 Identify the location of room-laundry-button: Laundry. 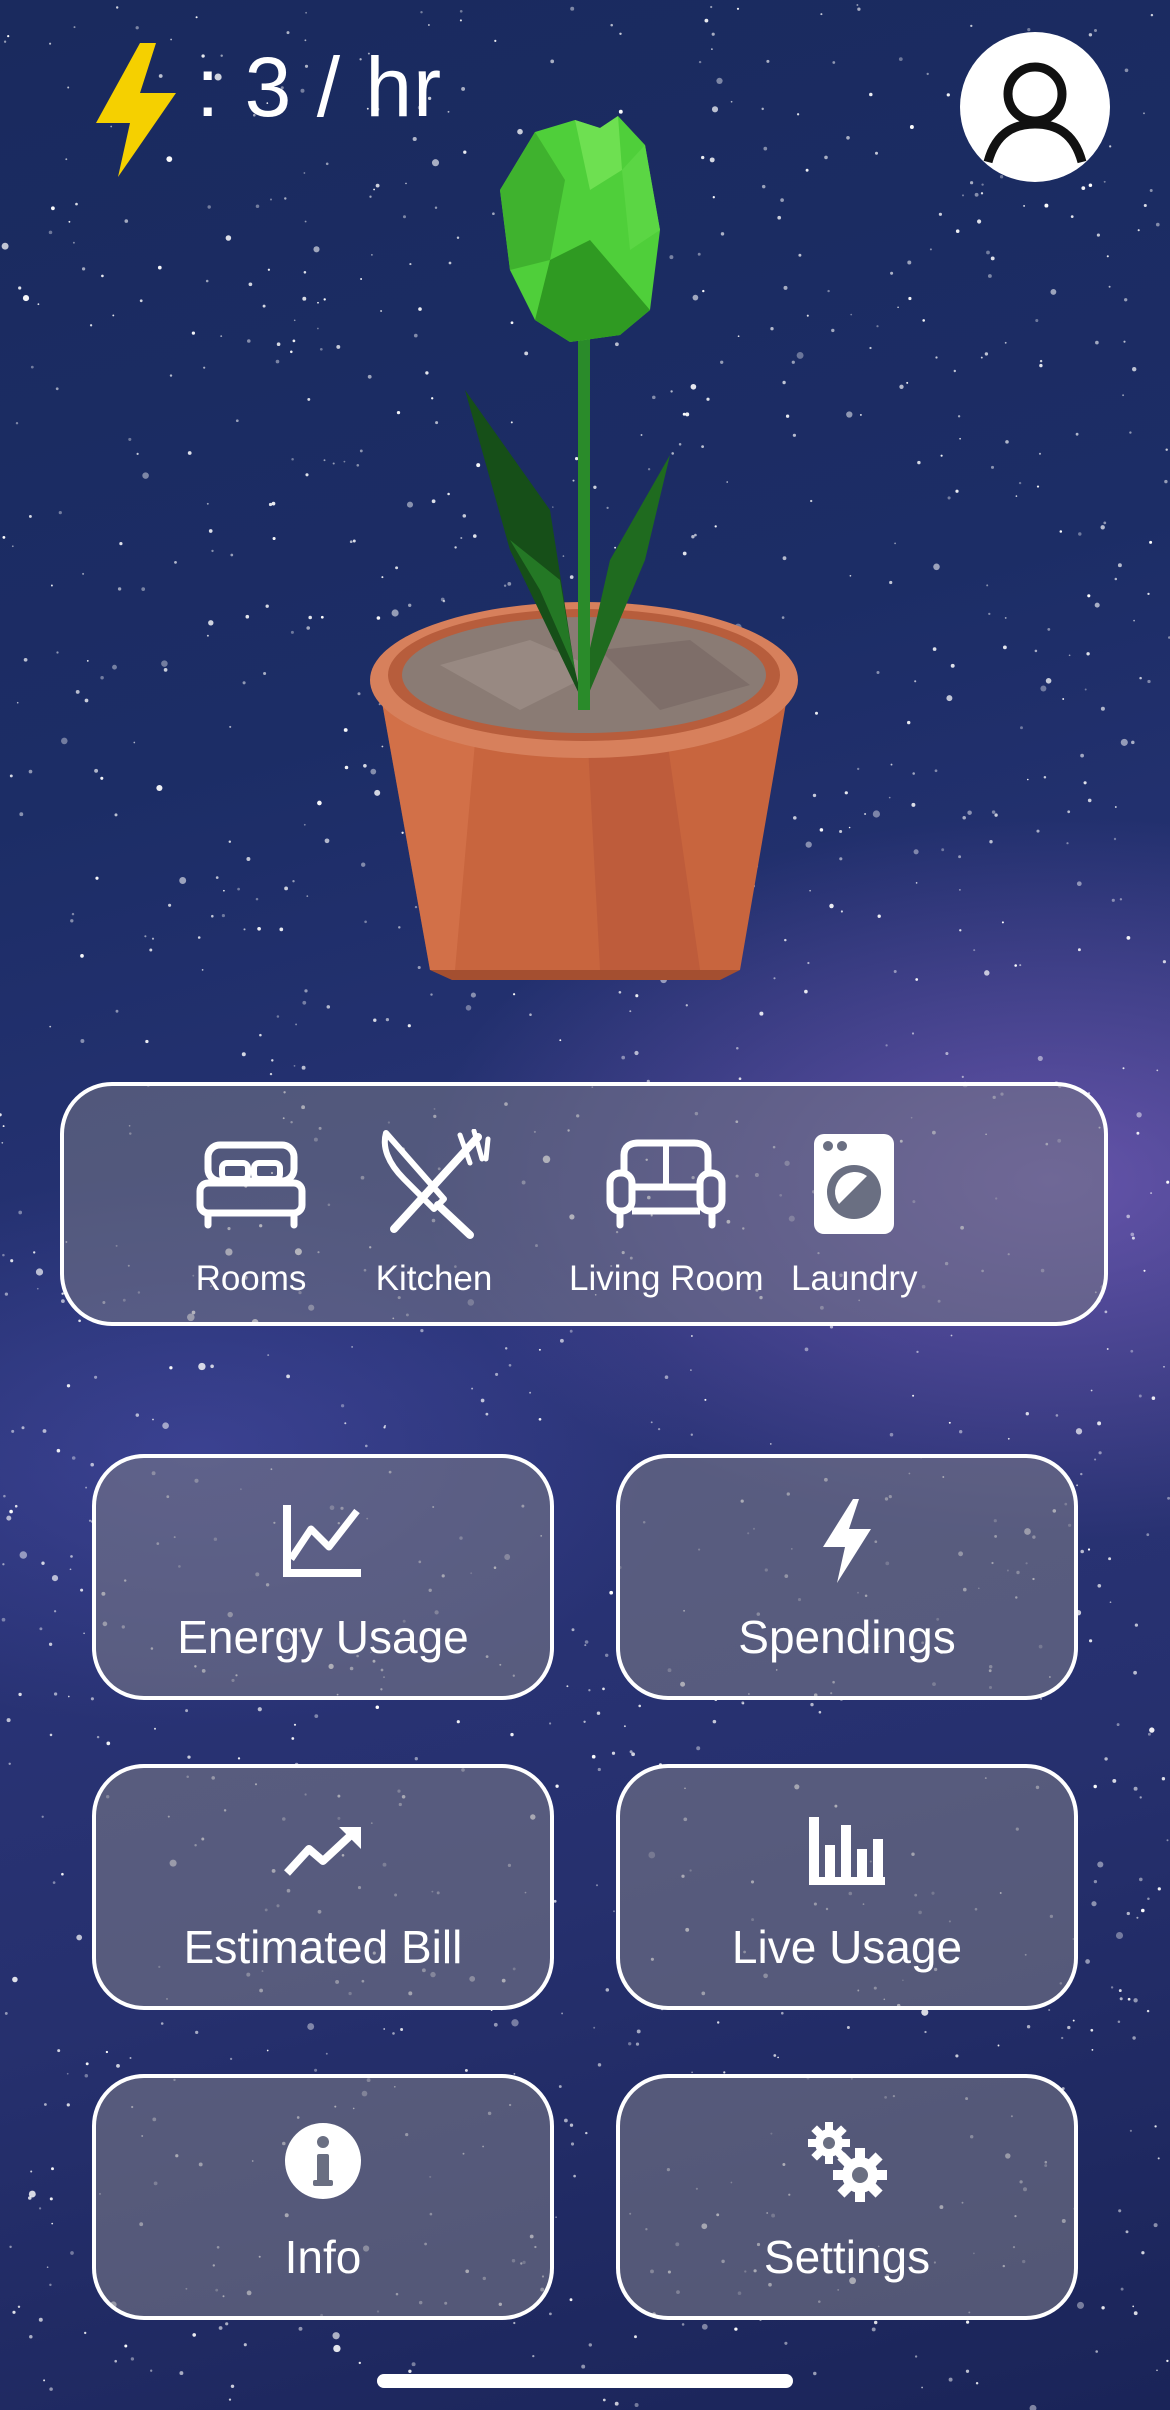
(854, 1208).